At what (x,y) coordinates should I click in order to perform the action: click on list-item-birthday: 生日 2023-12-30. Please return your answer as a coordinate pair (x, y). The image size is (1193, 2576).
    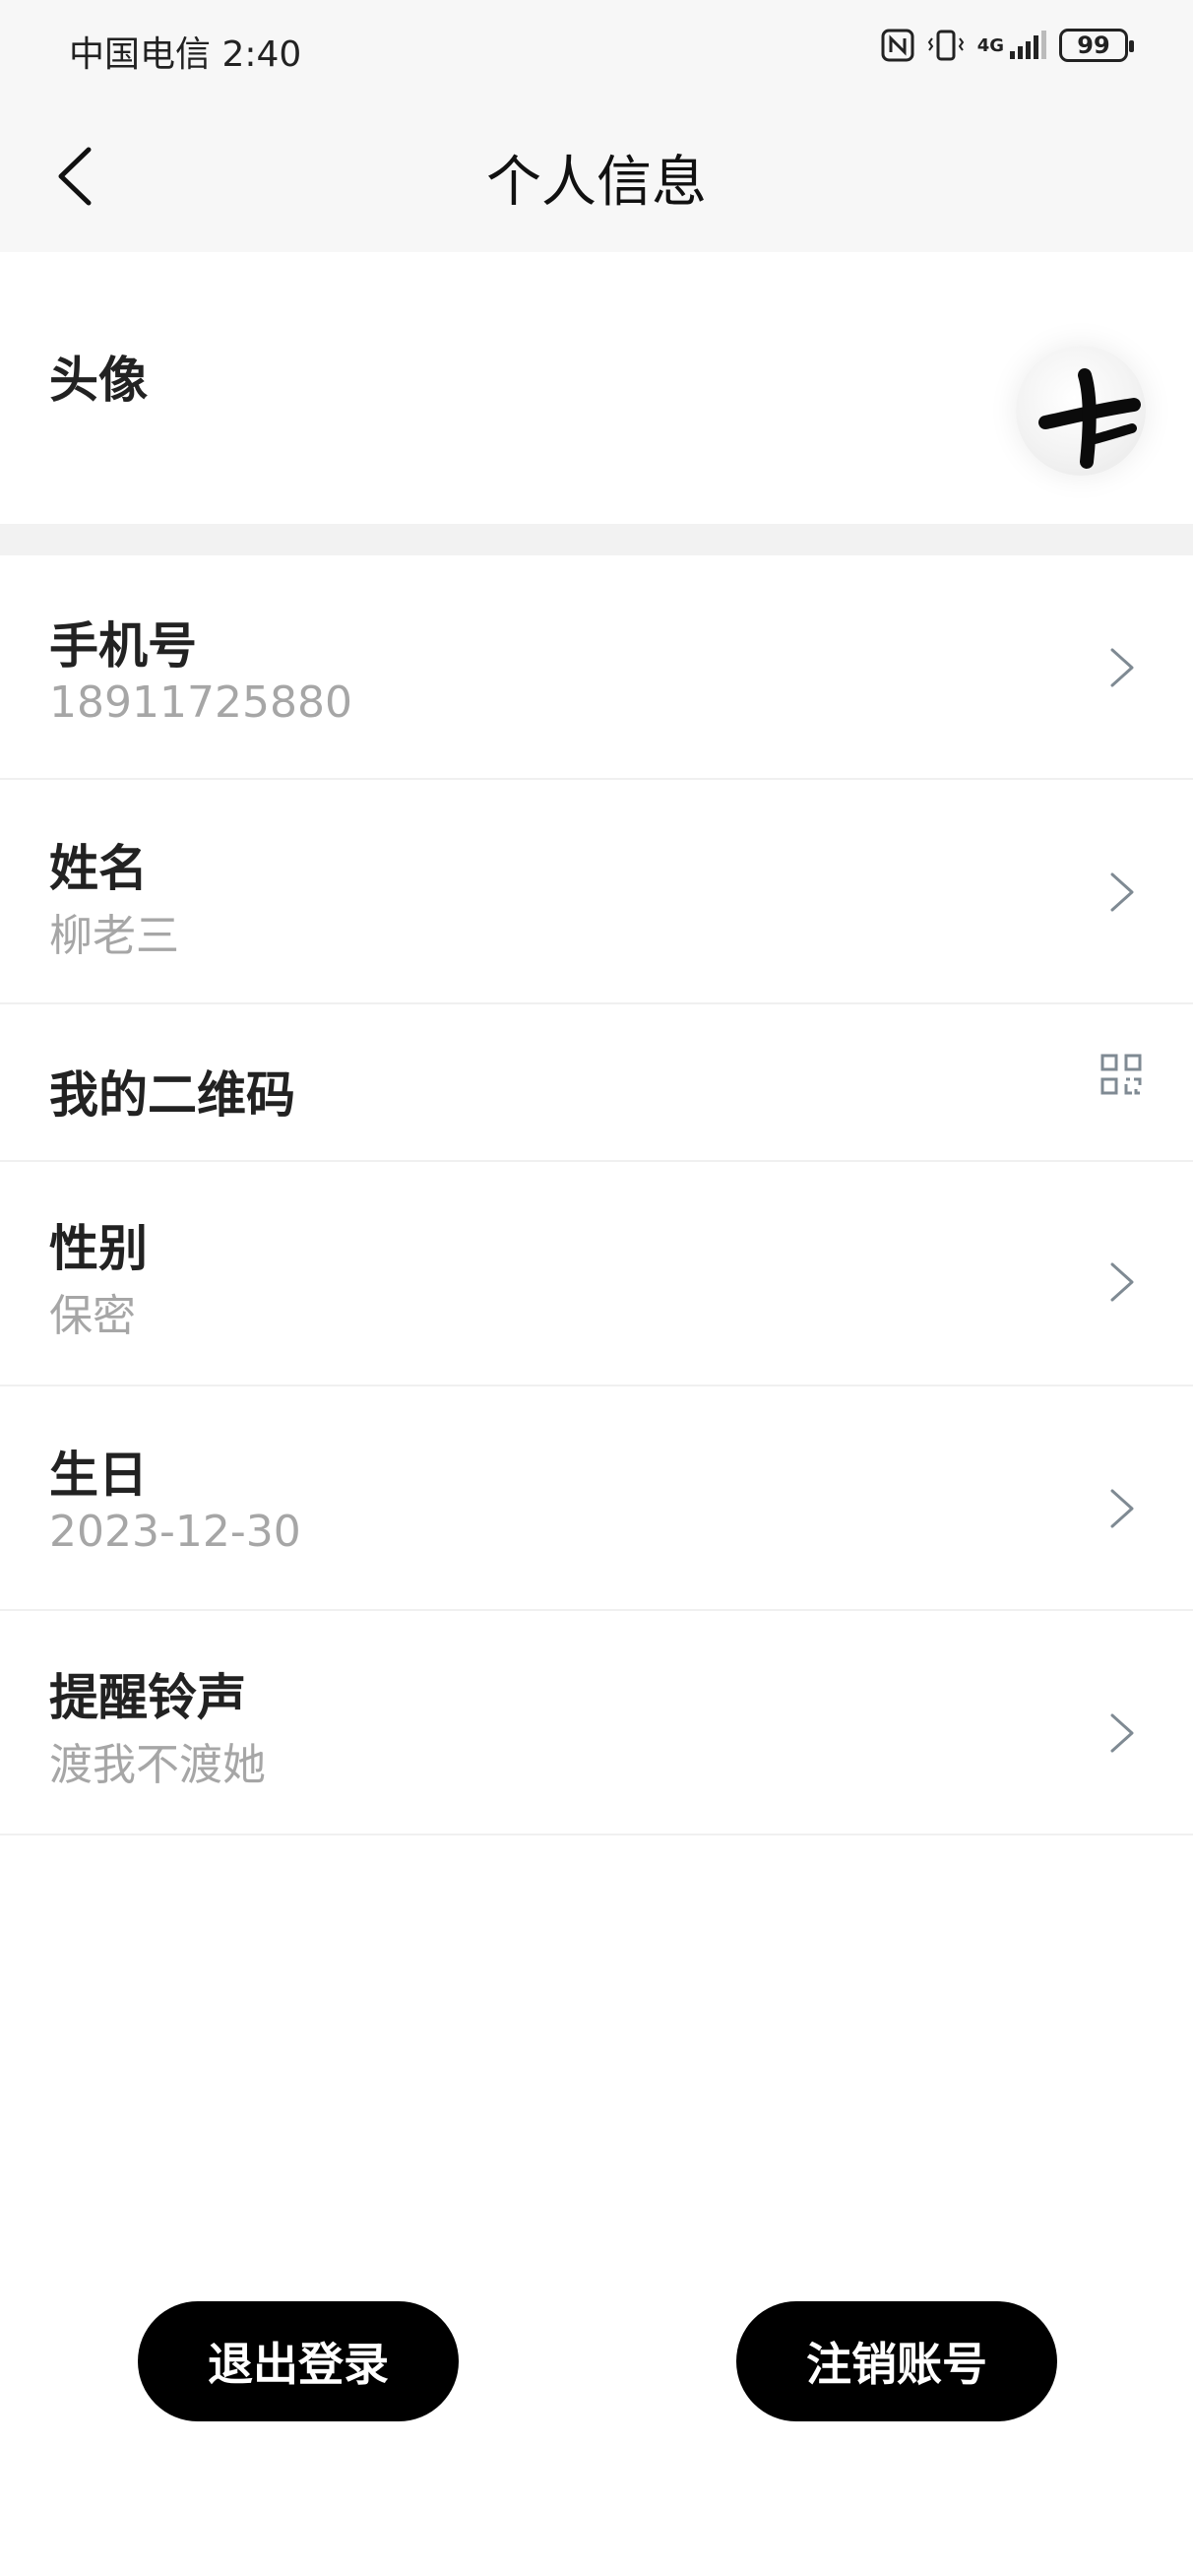
    Looking at the image, I should click on (596, 1498).